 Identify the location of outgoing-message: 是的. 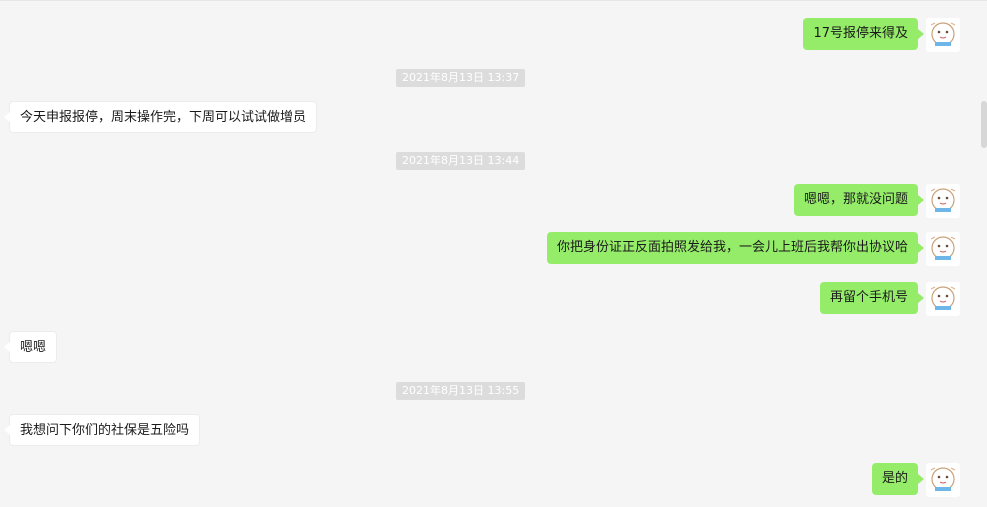
(898, 479).